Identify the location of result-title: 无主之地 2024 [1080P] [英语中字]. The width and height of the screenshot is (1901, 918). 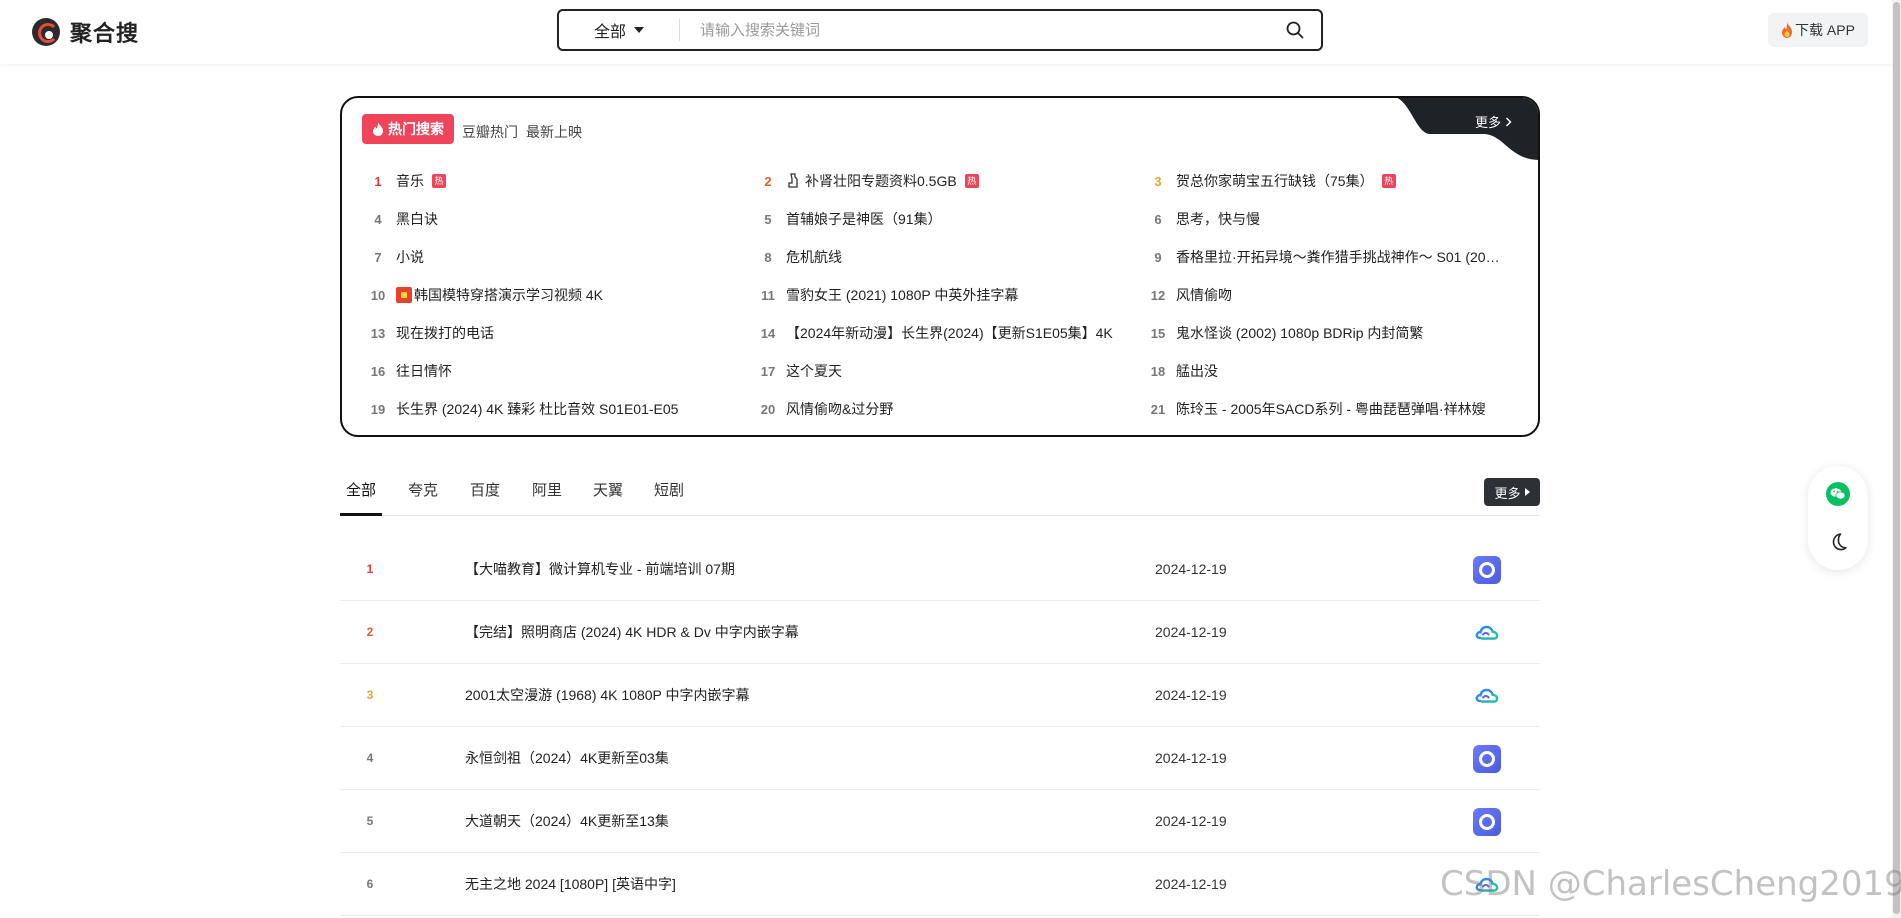
(570, 884).